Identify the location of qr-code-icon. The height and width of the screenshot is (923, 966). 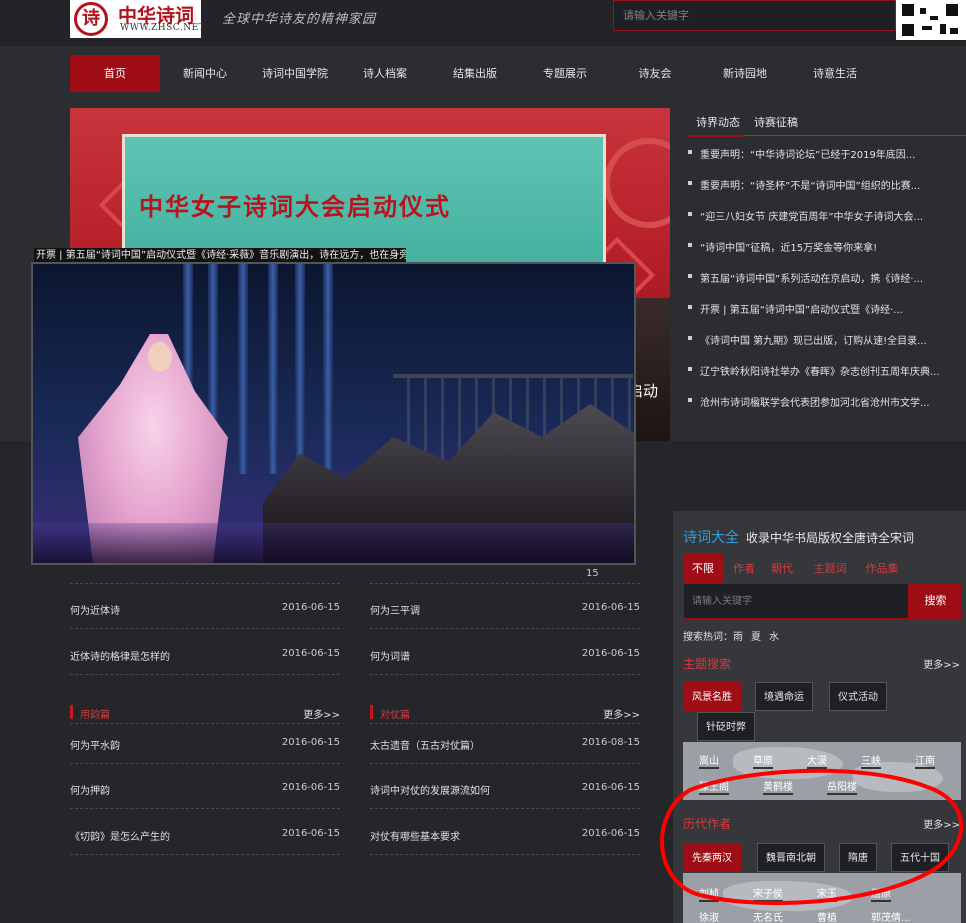
(931, 20).